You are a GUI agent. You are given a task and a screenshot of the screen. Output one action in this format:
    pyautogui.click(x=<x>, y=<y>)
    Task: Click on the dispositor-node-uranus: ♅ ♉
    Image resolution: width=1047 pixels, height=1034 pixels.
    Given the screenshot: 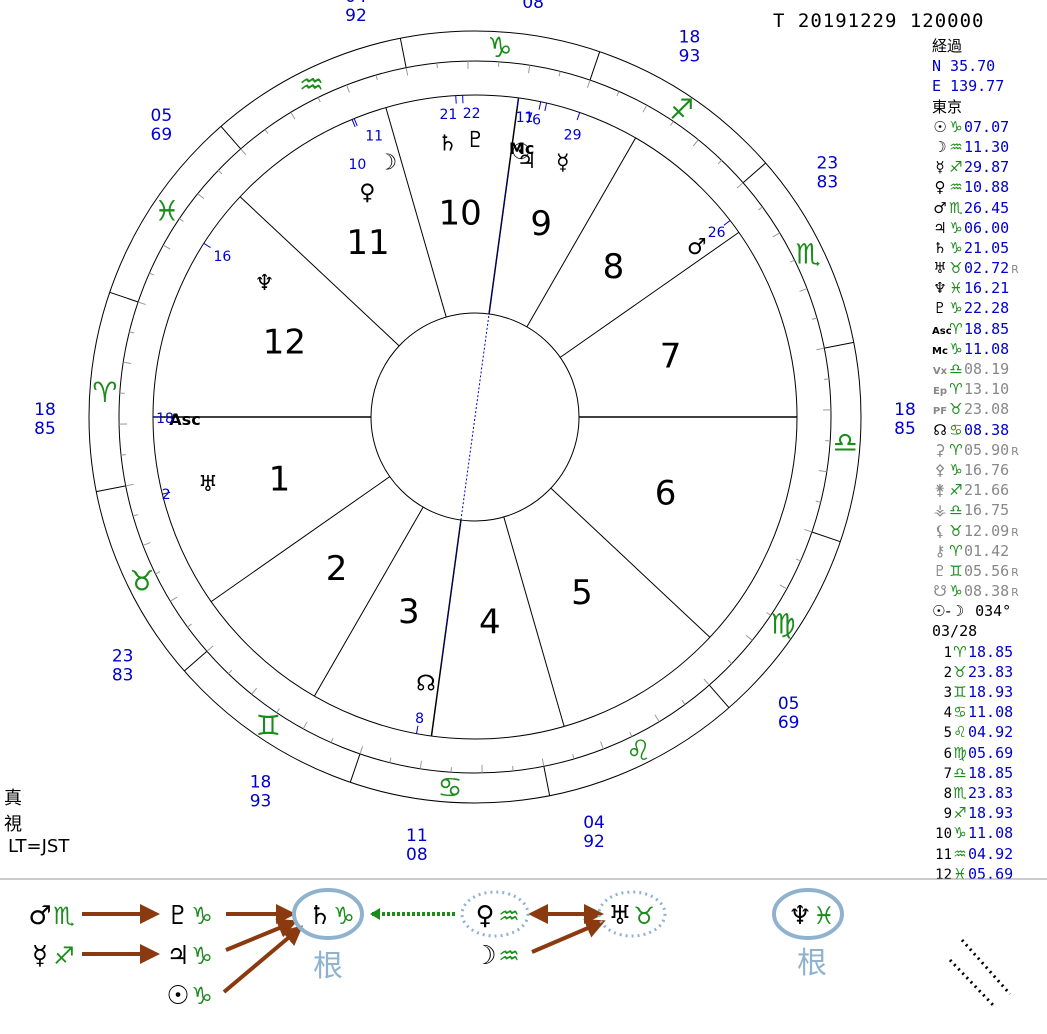 What is the action you would take?
    pyautogui.click(x=631, y=916)
    